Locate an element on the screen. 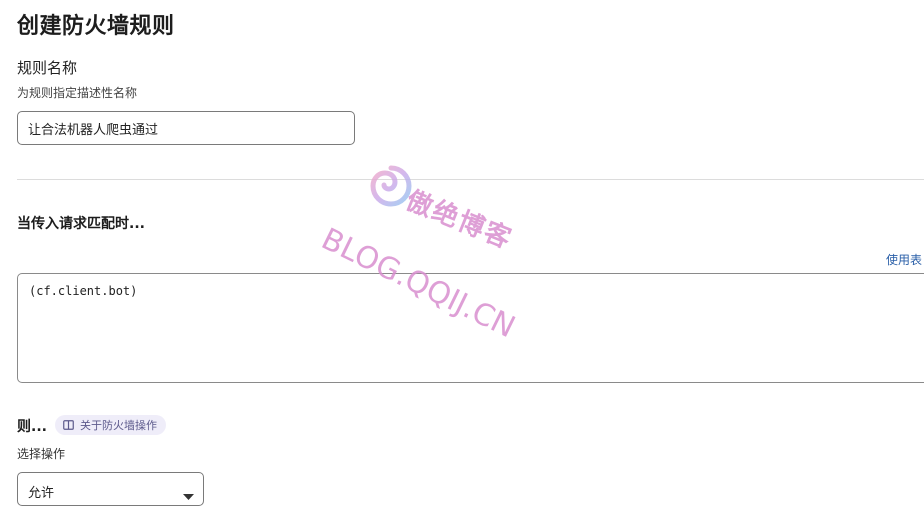  action-select-label: 选择操作 is located at coordinates (41, 454).